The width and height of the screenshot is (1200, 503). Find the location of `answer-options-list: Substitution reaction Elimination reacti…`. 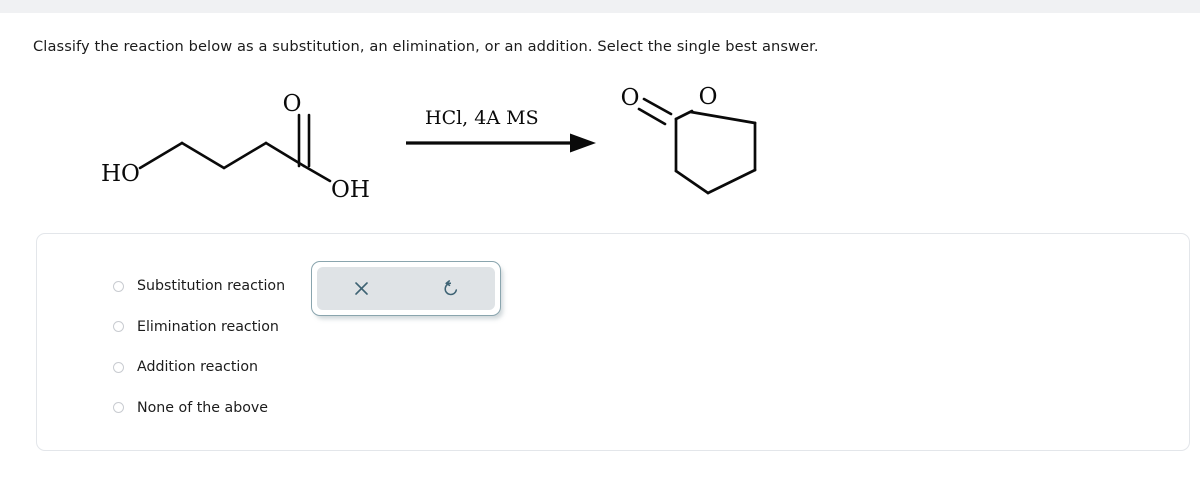

answer-options-list: Substitution reaction Elimination reacti… is located at coordinates (199, 347).